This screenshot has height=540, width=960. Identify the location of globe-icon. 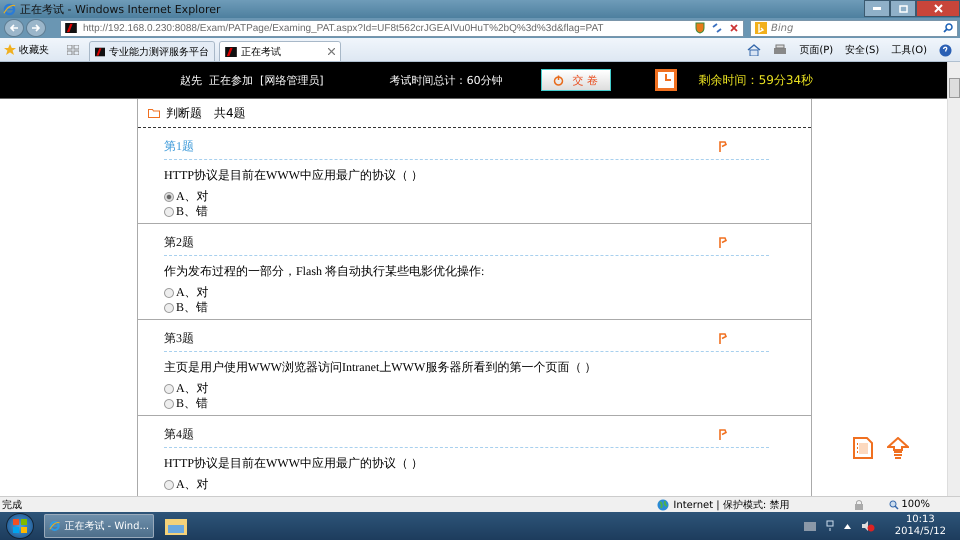
(663, 504).